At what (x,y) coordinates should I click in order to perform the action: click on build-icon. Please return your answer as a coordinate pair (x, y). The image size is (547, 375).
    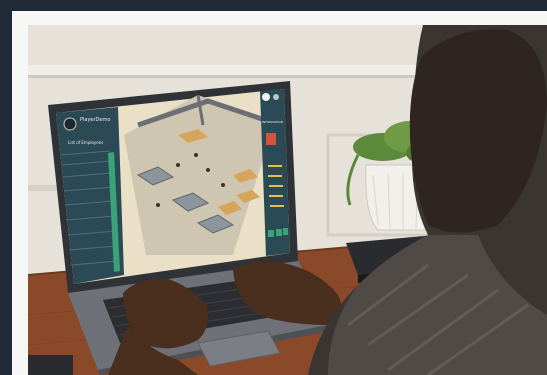
    Looking at the image, I should click on (271, 233).